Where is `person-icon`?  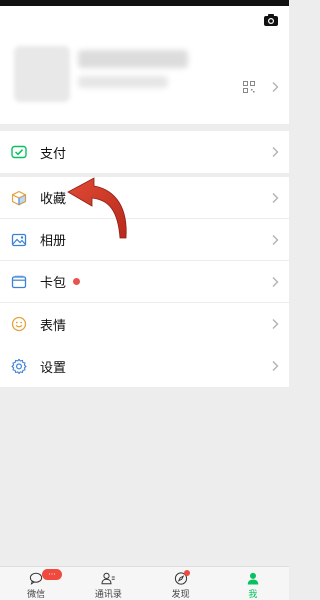
person-icon is located at coordinates (253, 578).